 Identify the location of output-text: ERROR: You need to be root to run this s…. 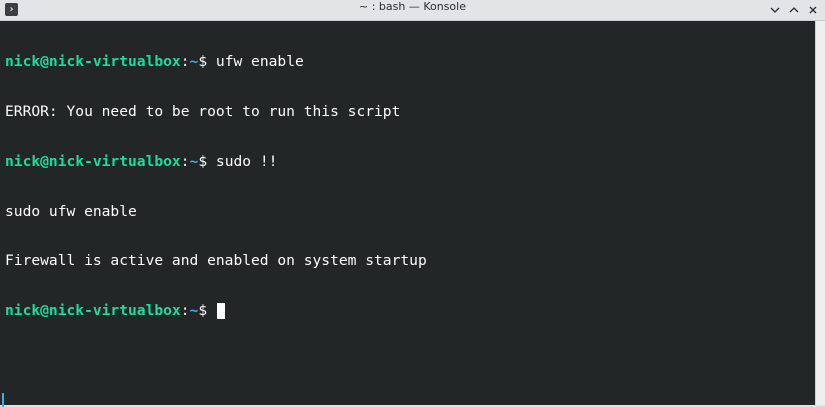
(203, 111).